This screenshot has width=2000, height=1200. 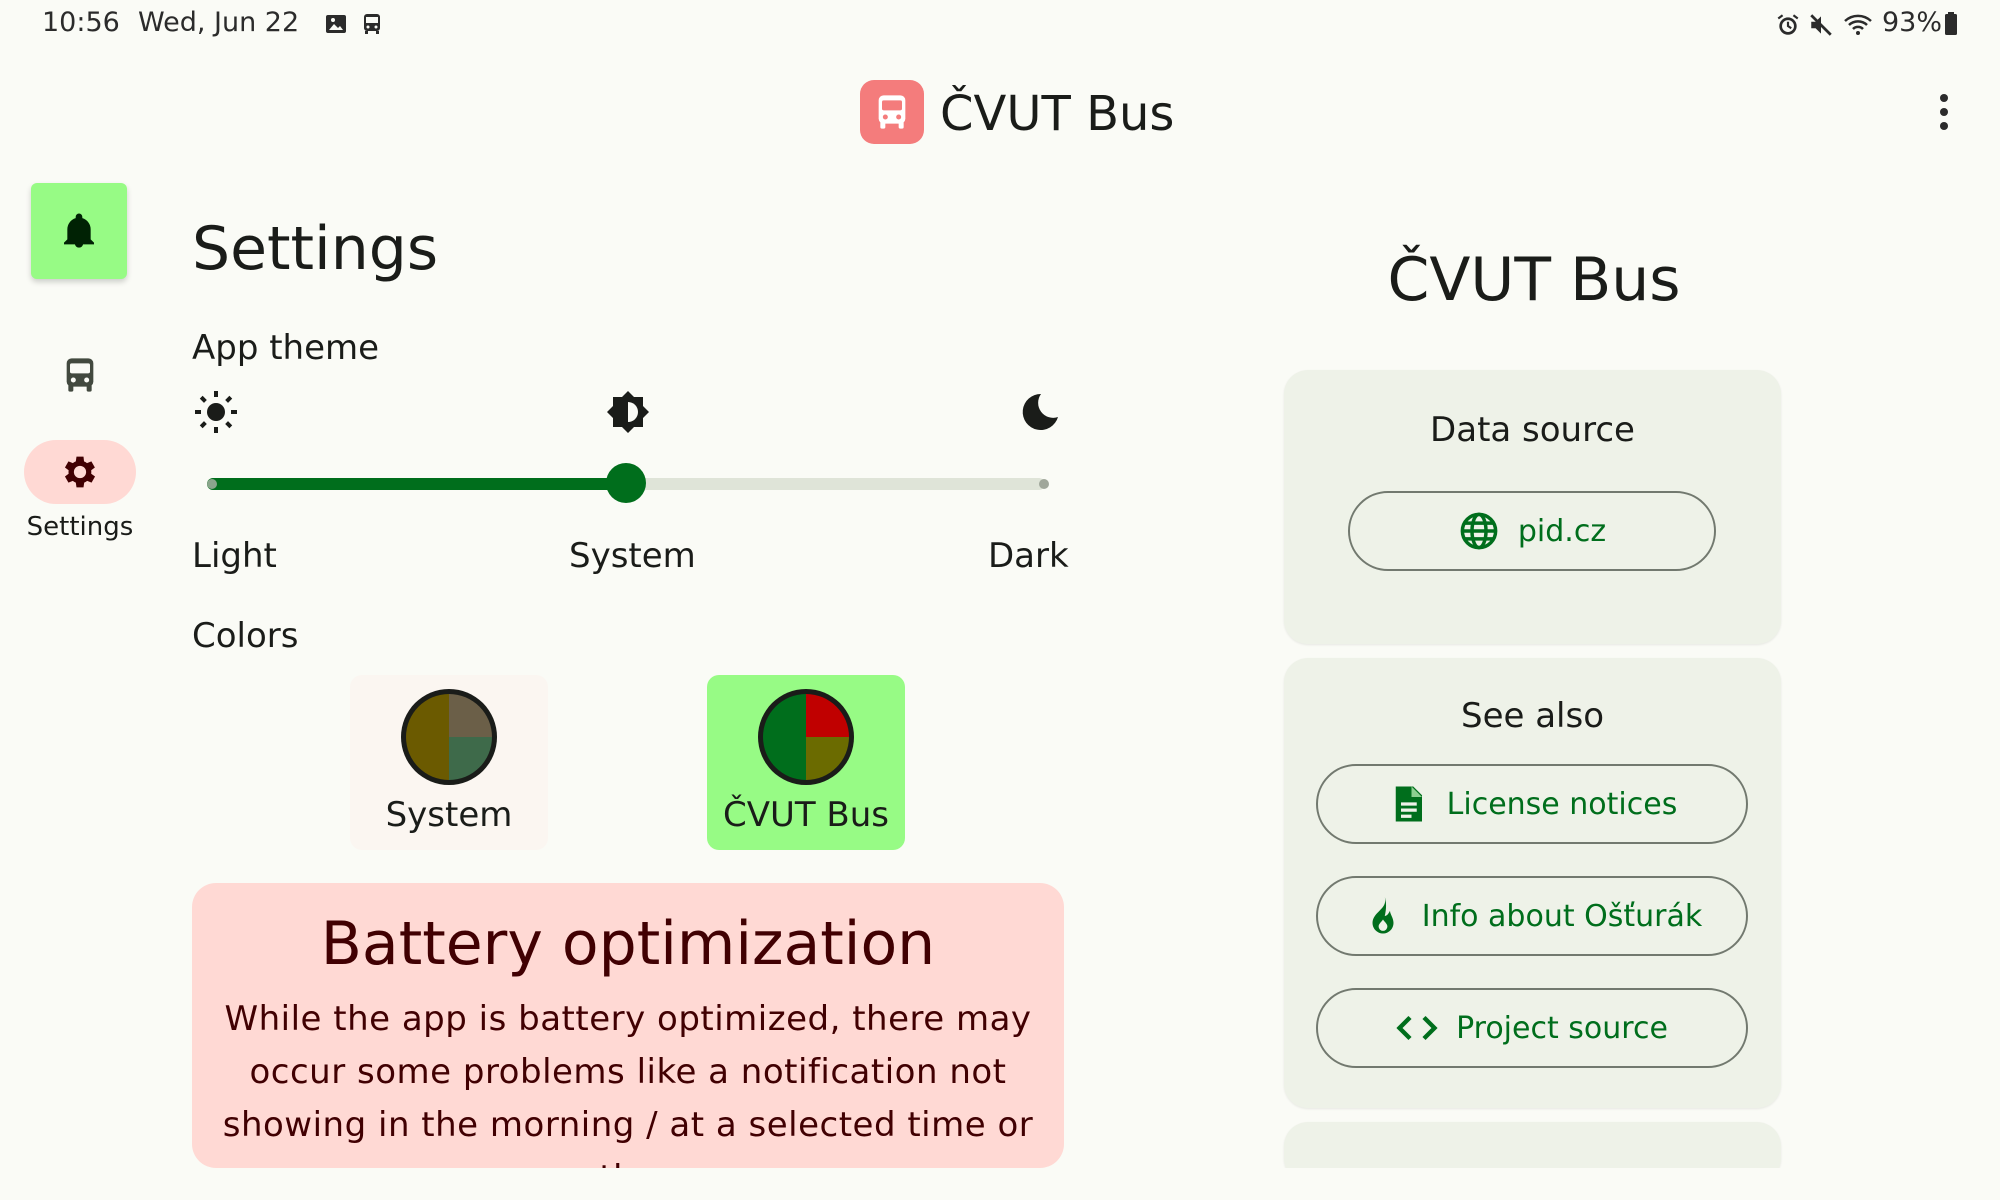 What do you see at coordinates (1951, 26) in the screenshot?
I see `battery-icon` at bounding box center [1951, 26].